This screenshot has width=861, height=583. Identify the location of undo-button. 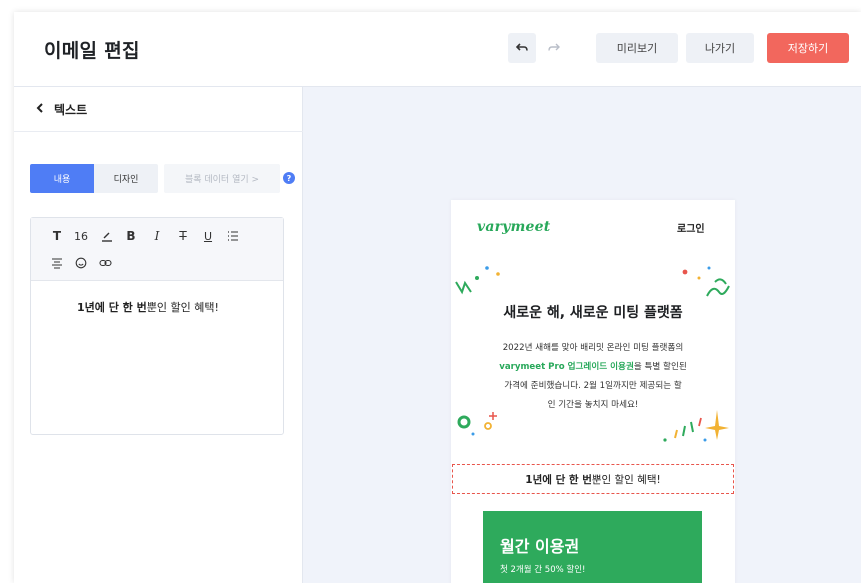
(522, 48).